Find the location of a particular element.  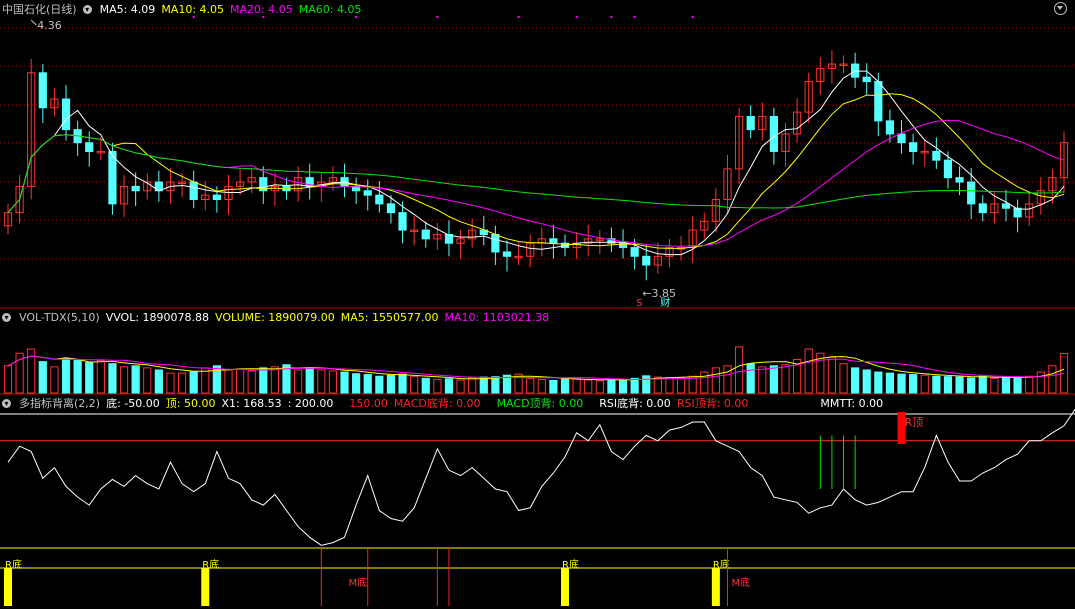

ma10-label: MA10: 4.05 is located at coordinates (193, 9).